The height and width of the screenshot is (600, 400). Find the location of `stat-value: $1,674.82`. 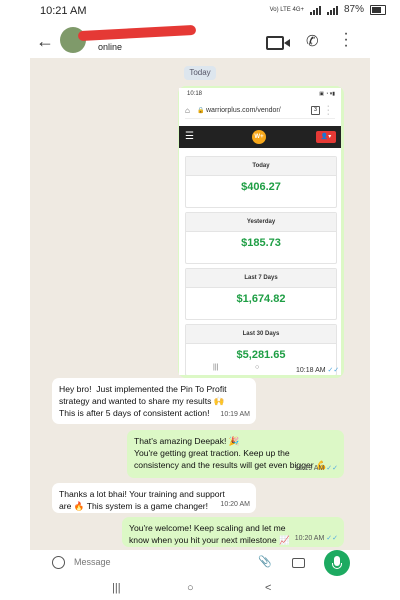

stat-value: $1,674.82 is located at coordinates (261, 299).